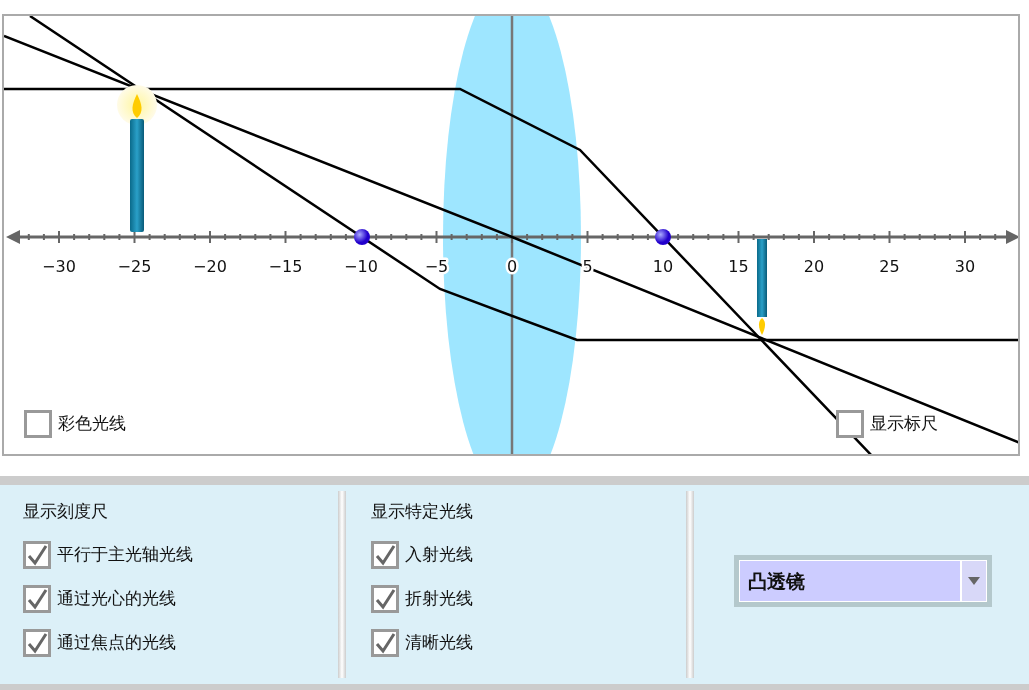 This screenshot has height=690, width=1029. Describe the element at coordinates (210, 266) in the screenshot. I see `tick-label: −20` at that location.